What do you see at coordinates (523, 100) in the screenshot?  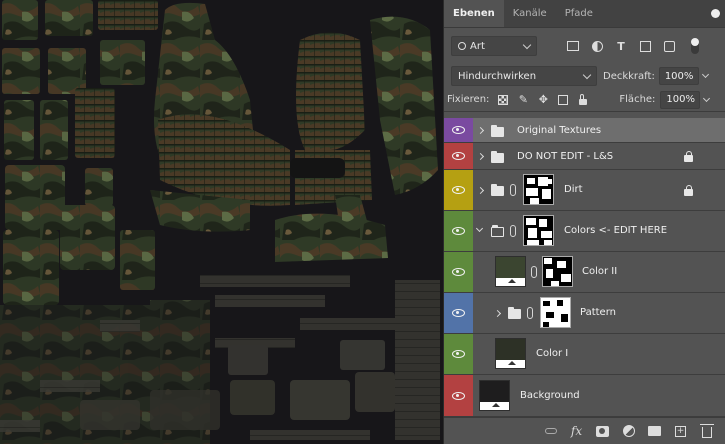 I see `lock-image-pixels-icon: ✎` at bounding box center [523, 100].